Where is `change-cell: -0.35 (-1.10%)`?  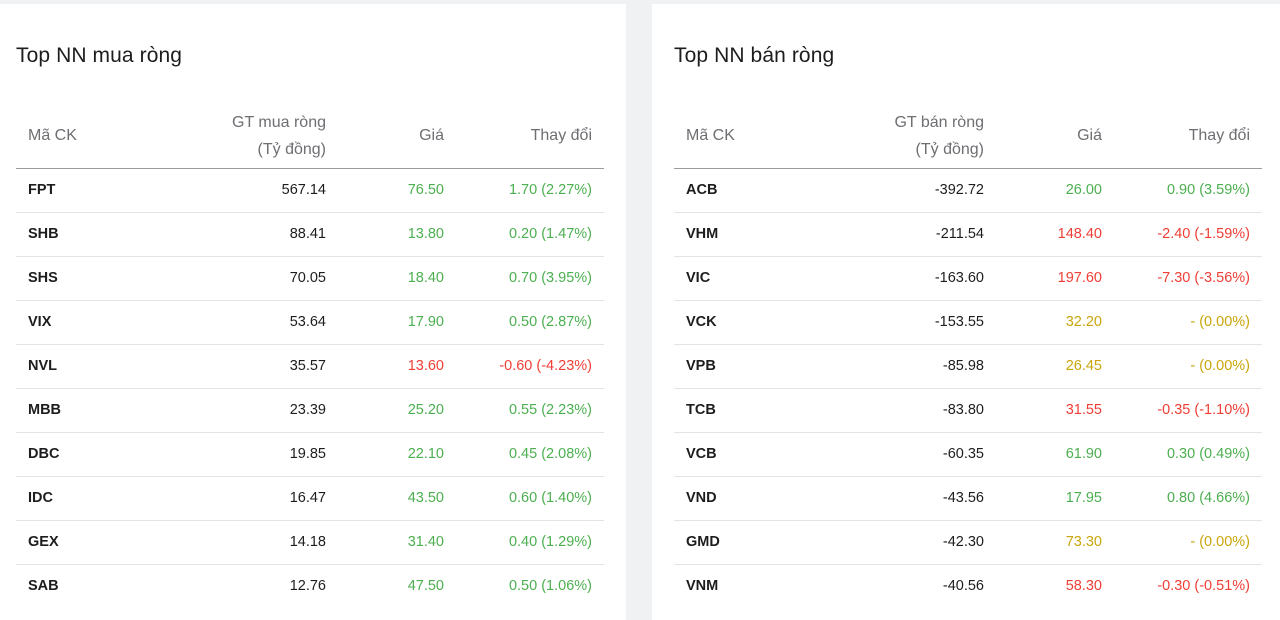
change-cell: -0.35 (-1.10%) is located at coordinates (1188, 410).